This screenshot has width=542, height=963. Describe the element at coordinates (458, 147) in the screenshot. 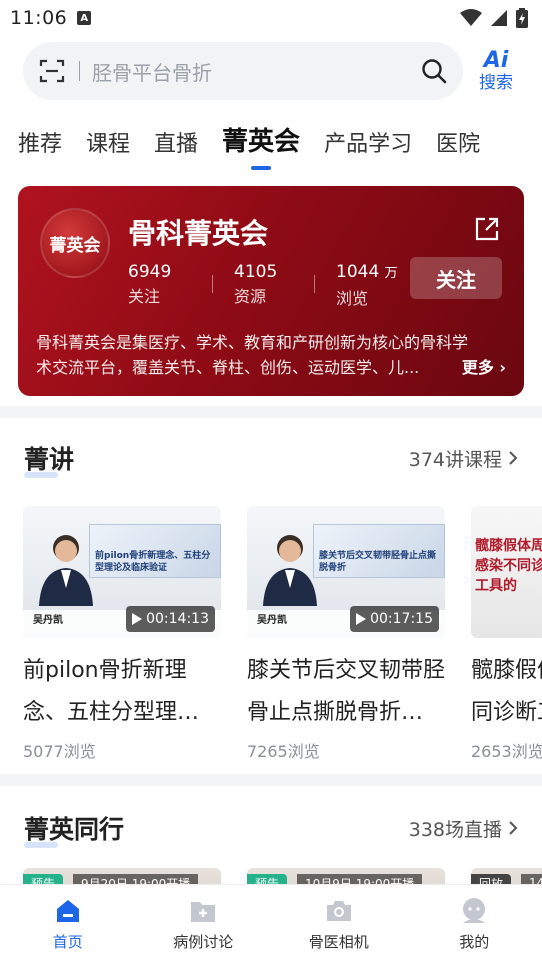

I see `tab-hospital: 医院` at that location.